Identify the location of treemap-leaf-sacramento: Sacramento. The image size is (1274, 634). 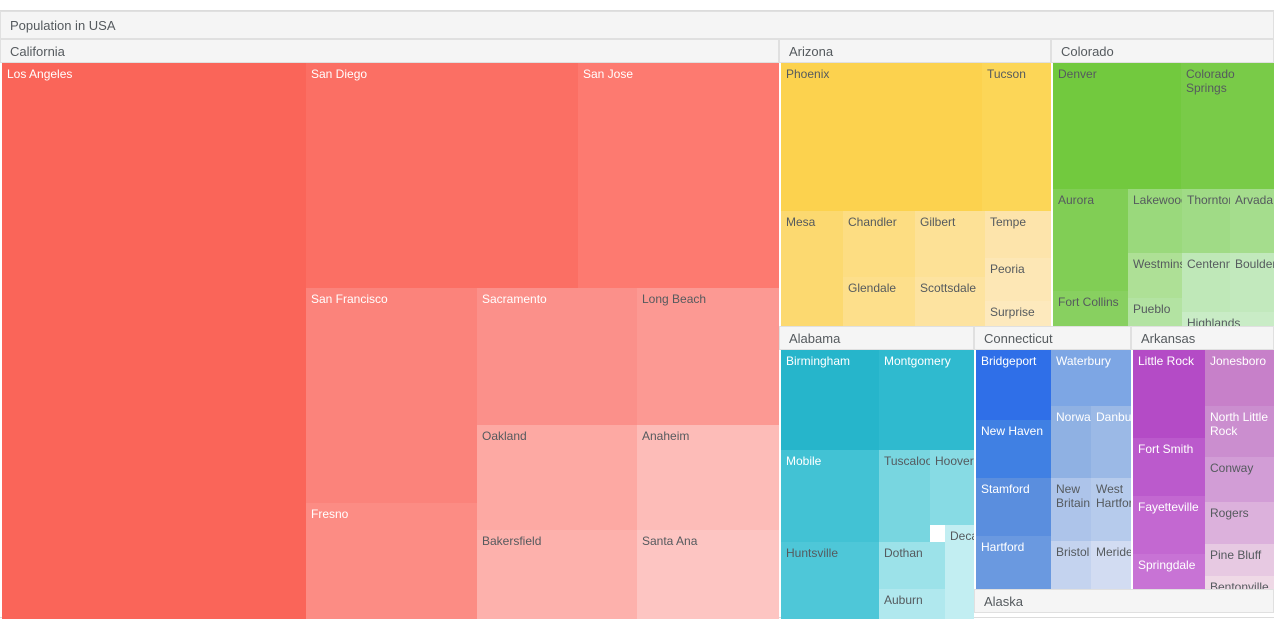
(557, 356).